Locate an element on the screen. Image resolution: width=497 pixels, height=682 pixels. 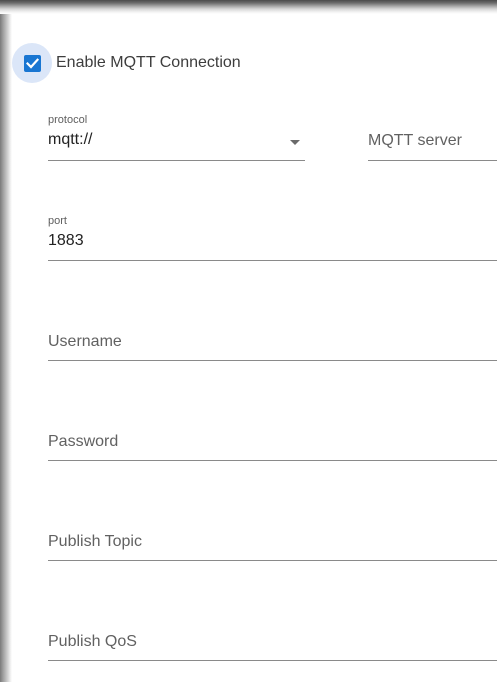
enable-mqtt-checkbox-row: Enable MQTT Connection is located at coordinates (126, 63).